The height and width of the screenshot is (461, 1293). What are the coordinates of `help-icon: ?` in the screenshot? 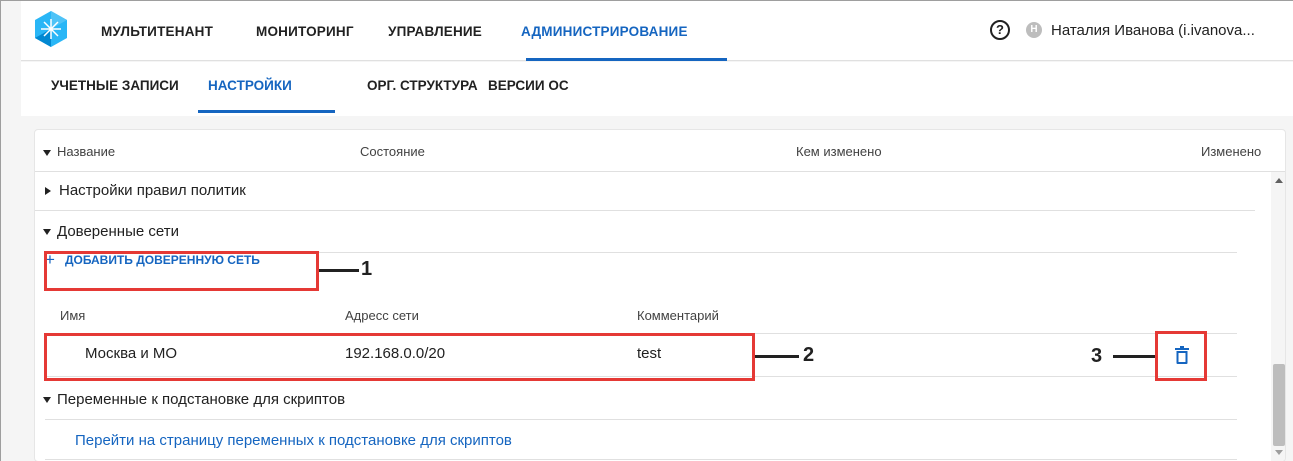 It's located at (1000, 30).